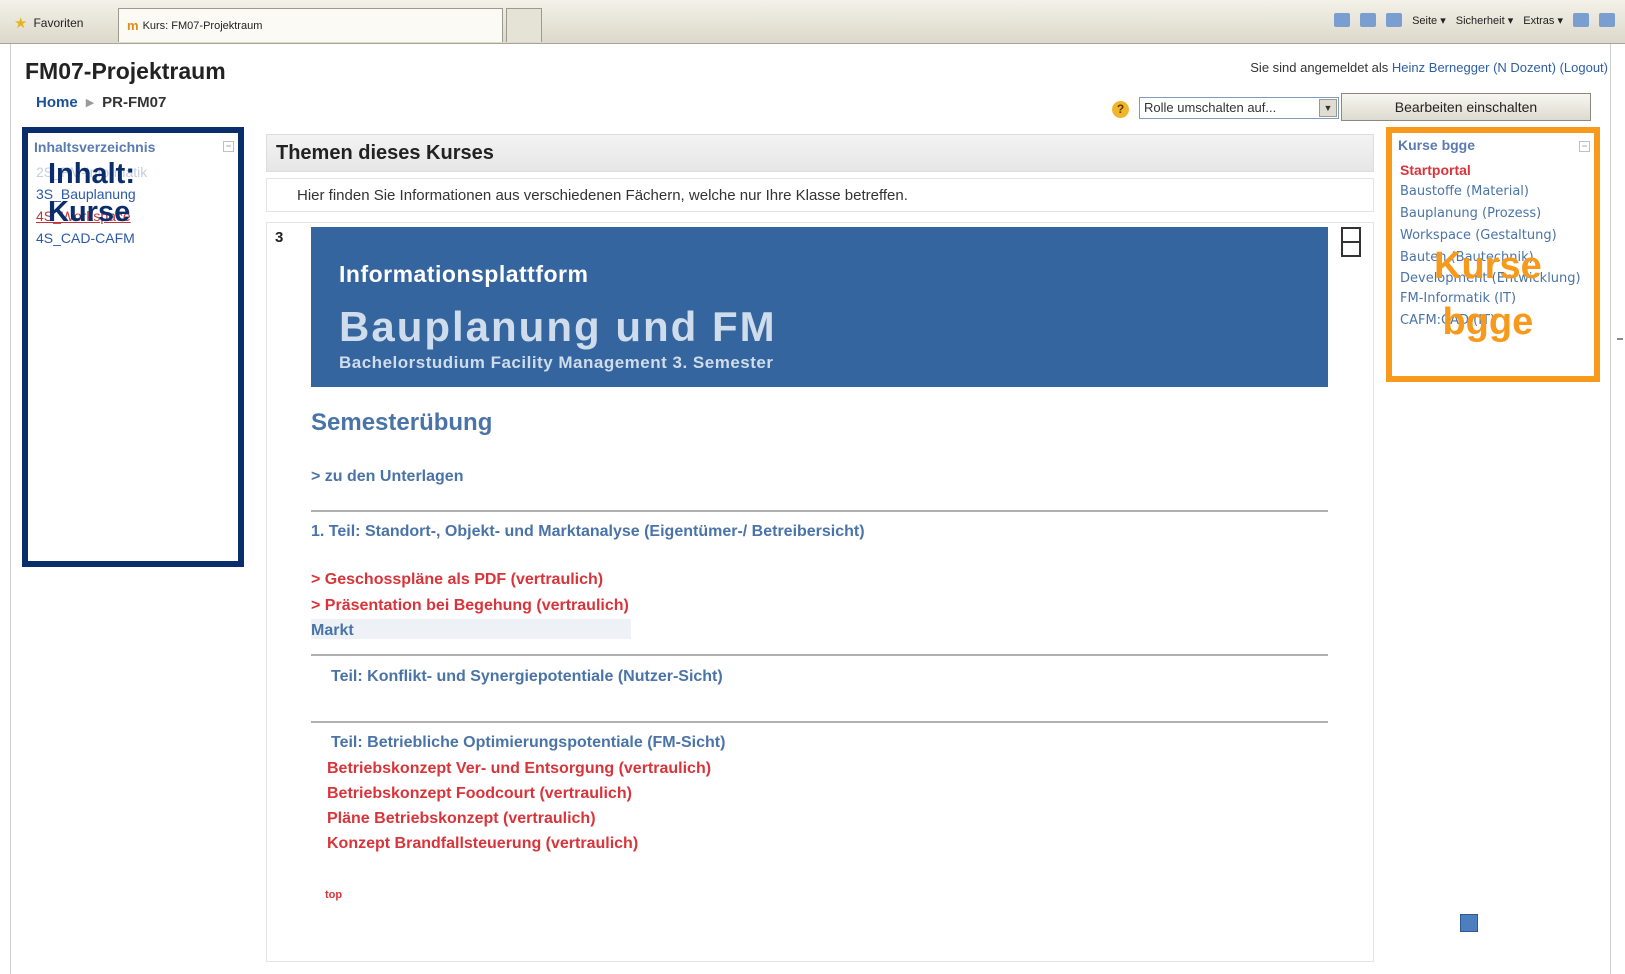 The width and height of the screenshot is (1625, 974). What do you see at coordinates (457, 580) in the screenshot?
I see `part1-link: > Geschosspläne als PDF (vertraulich)` at bounding box center [457, 580].